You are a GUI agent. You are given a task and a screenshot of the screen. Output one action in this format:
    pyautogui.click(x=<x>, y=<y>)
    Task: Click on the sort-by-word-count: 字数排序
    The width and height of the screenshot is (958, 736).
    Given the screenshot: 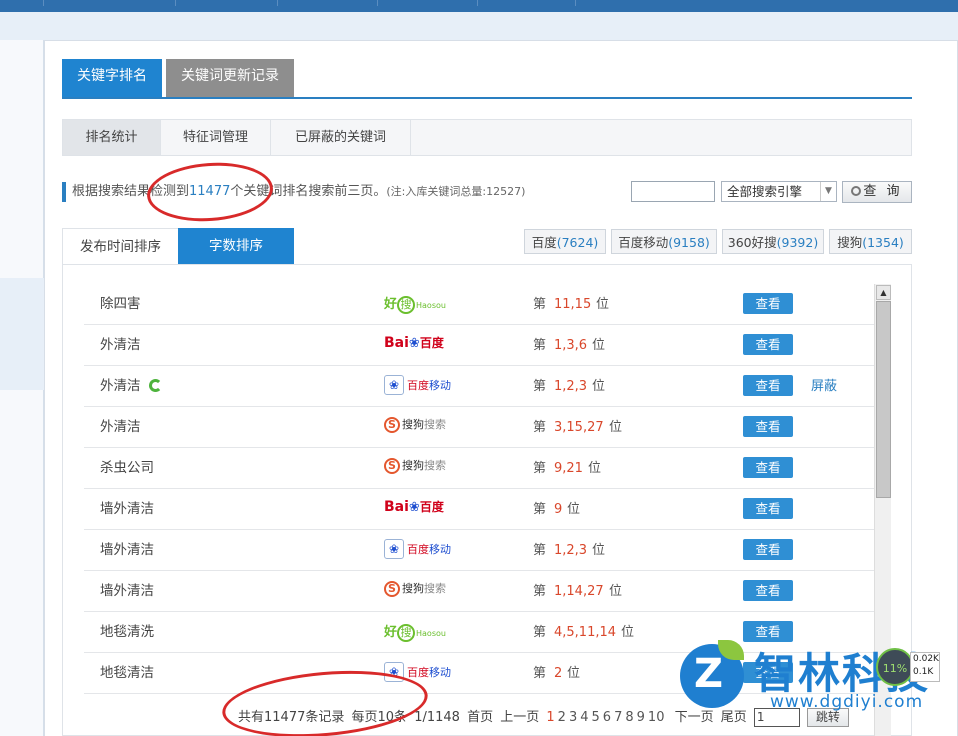 What is the action you would take?
    pyautogui.click(x=236, y=246)
    